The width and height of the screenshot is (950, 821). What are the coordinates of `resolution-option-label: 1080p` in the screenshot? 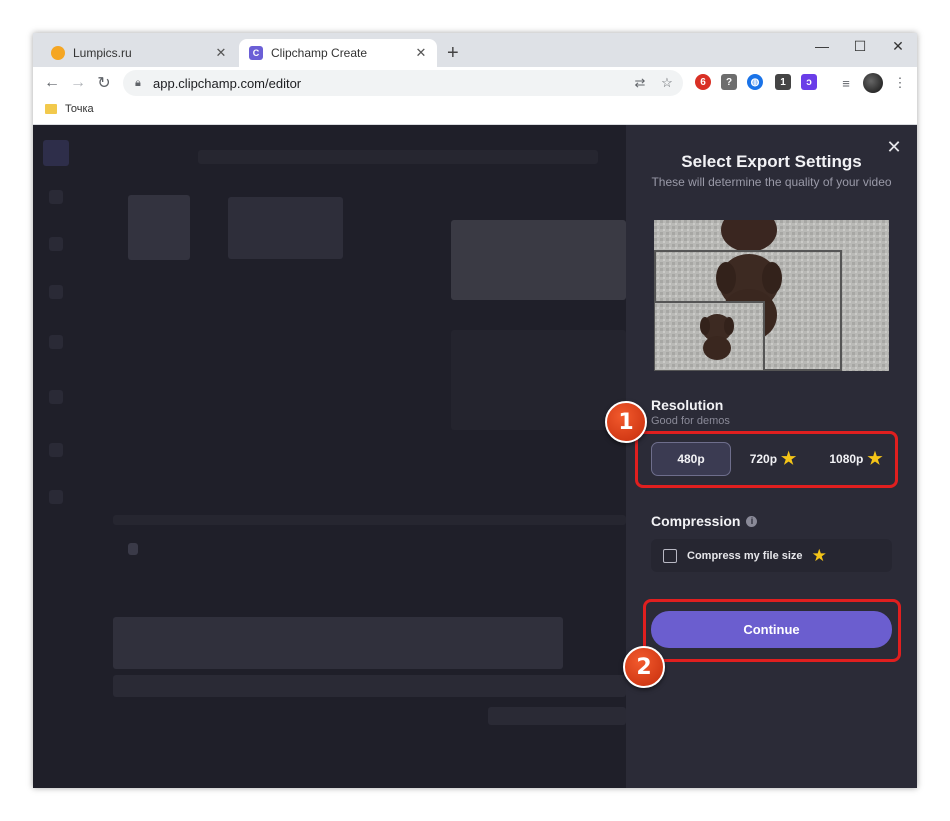 It's located at (846, 459).